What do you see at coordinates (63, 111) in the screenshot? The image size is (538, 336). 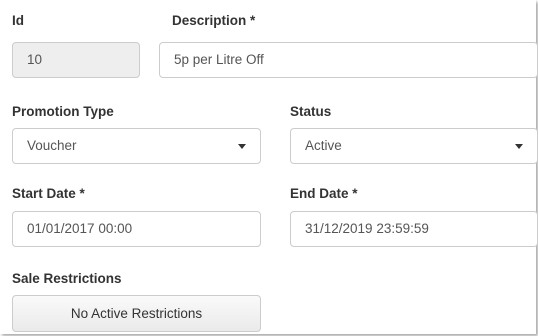 I see `promotion-type-label: Promotion Type` at bounding box center [63, 111].